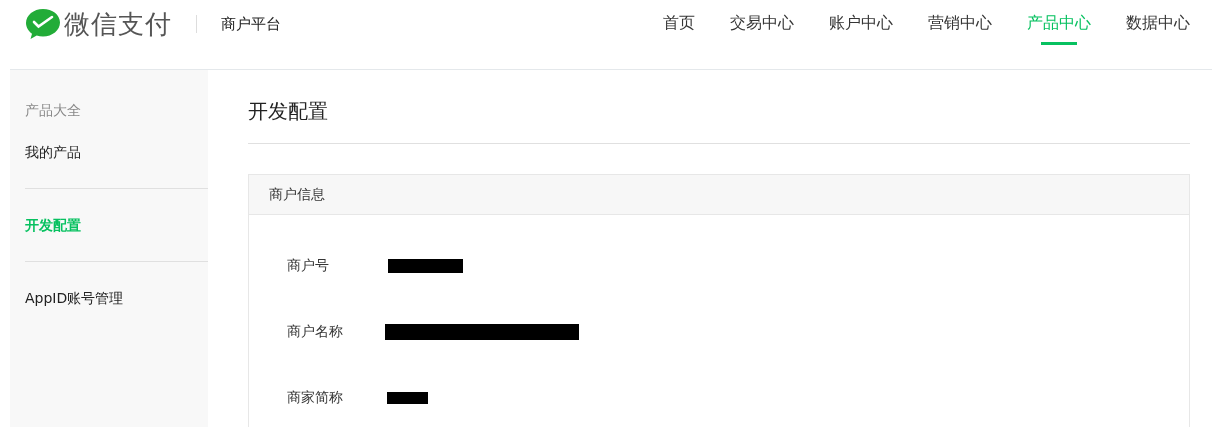 The image size is (1222, 427). Describe the element at coordinates (251, 24) in the screenshot. I see `platform-title: 商户平台` at that location.